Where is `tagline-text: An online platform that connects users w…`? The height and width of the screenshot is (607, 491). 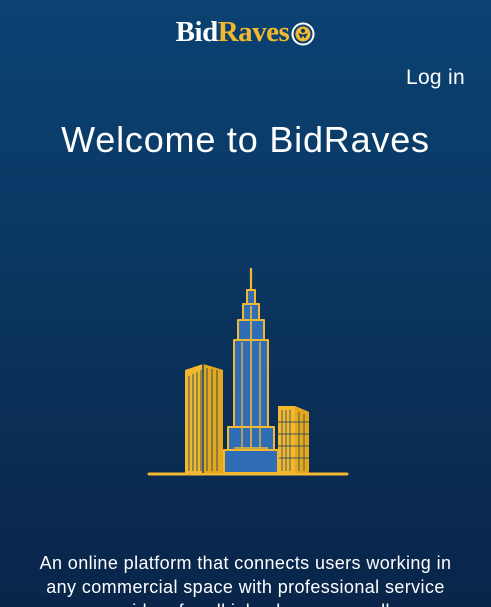 tagline-text: An online platform that connects users w… is located at coordinates (245, 580).